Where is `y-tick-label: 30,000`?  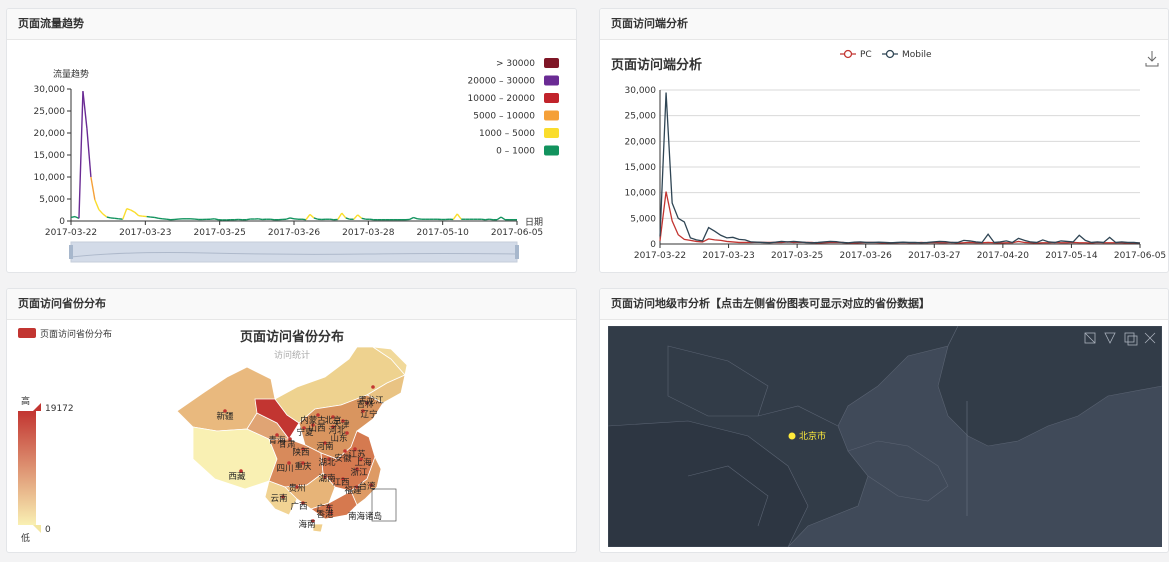
y-tick-label: 30,000 is located at coordinates (641, 91).